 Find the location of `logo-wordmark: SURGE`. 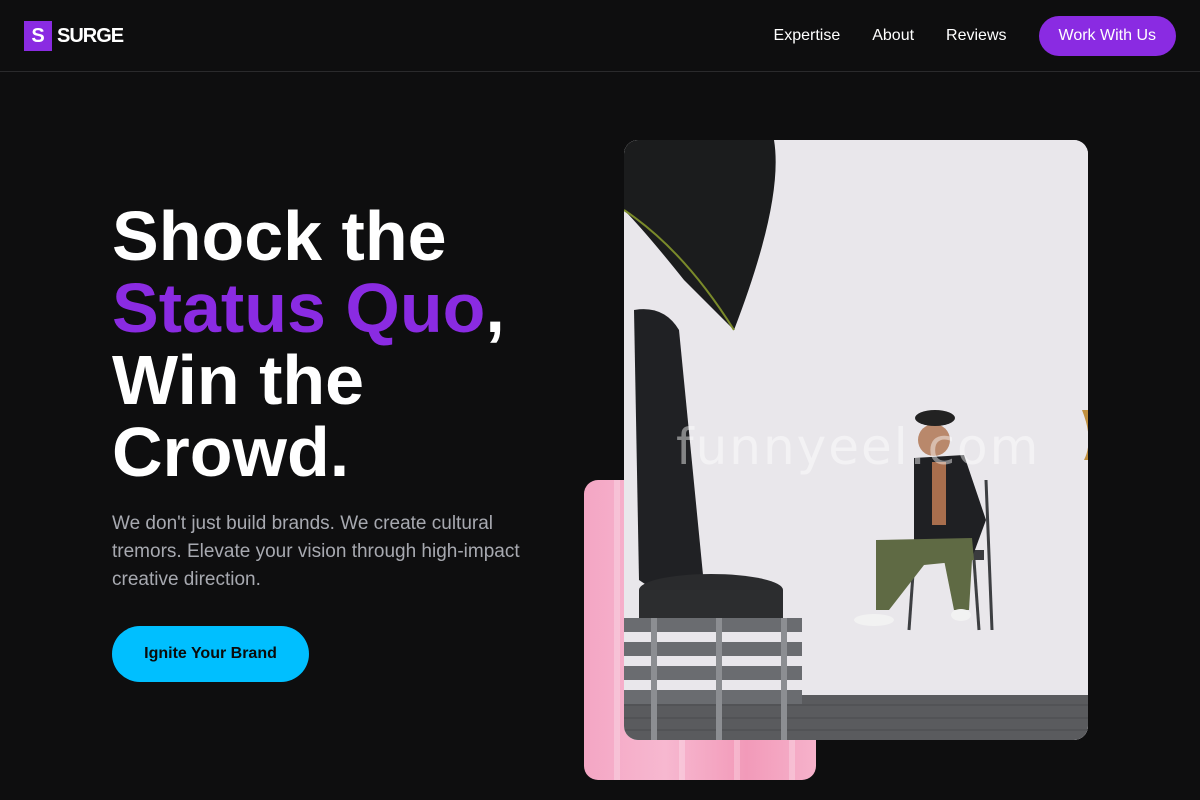

logo-wordmark: SURGE is located at coordinates (90, 35).